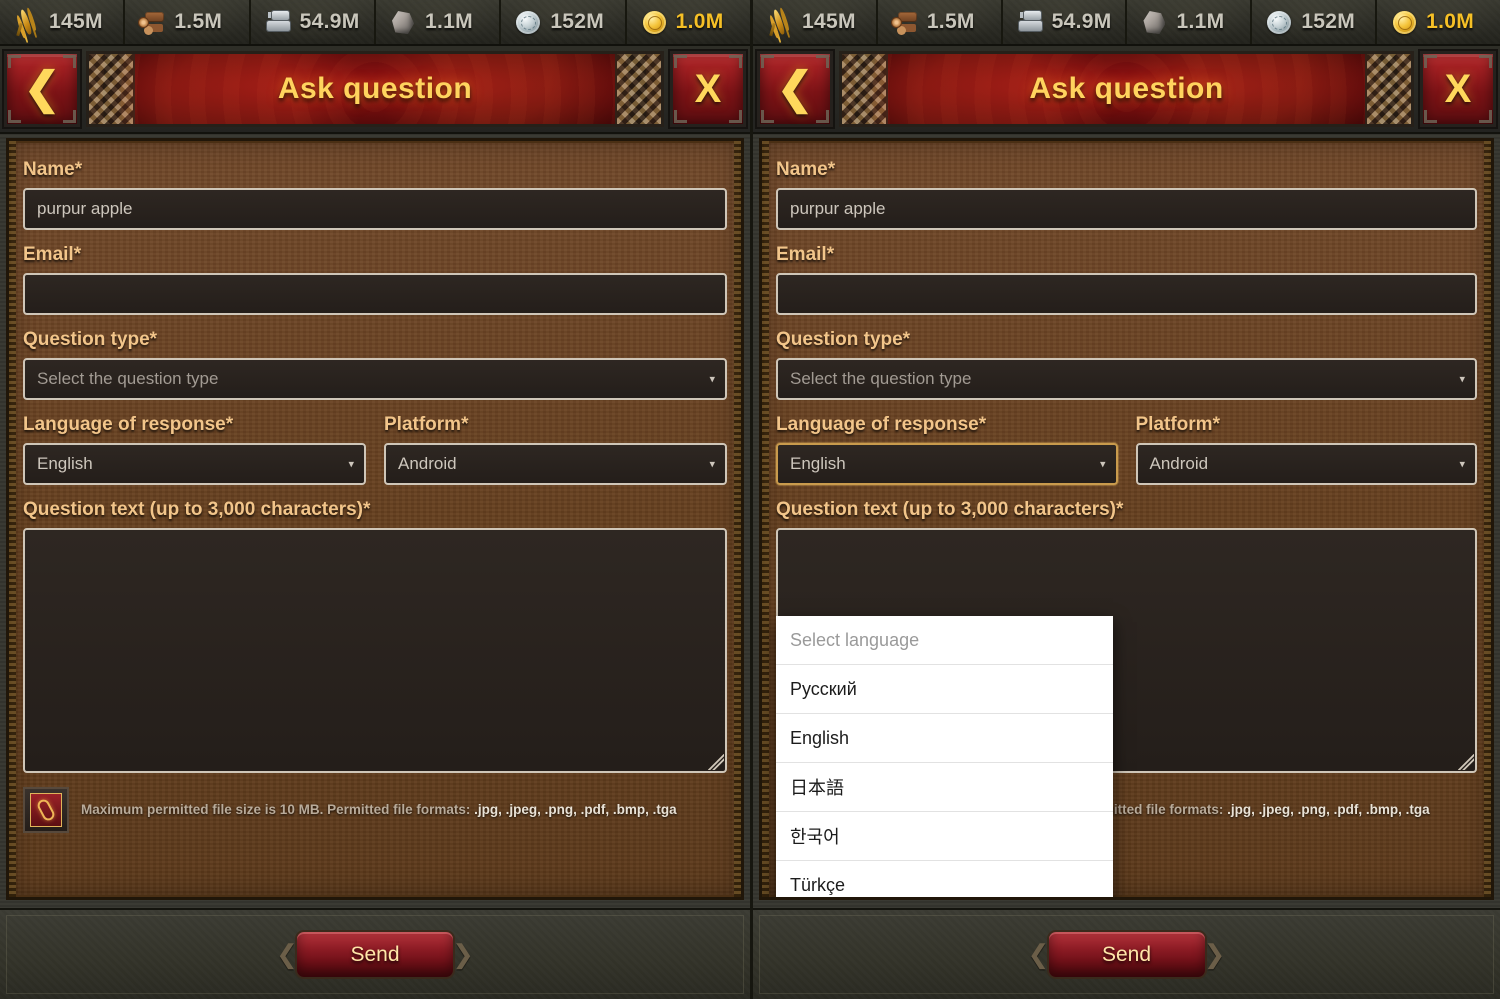 This screenshot has width=1500, height=999. I want to click on page-title: Ask question, so click(1126, 88).